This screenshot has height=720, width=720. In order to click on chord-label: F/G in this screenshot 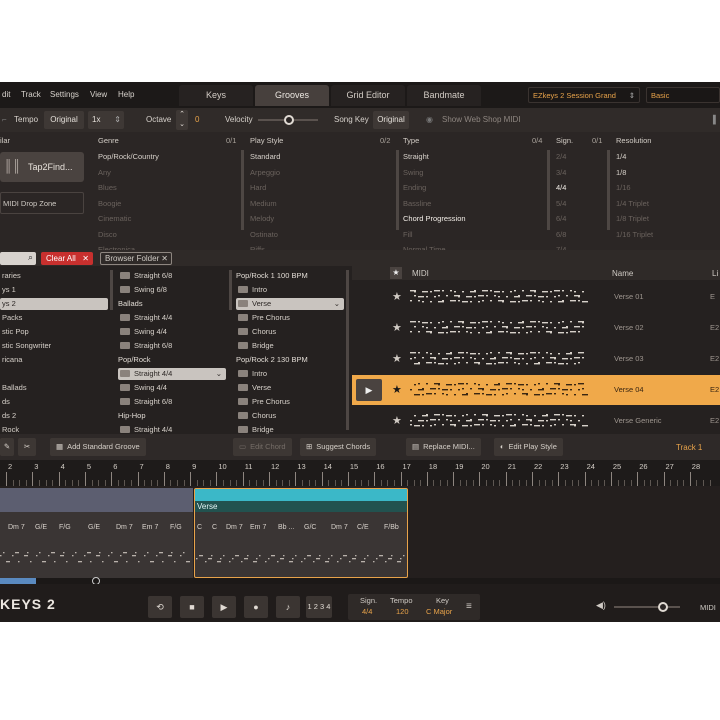, I will do `click(176, 527)`.